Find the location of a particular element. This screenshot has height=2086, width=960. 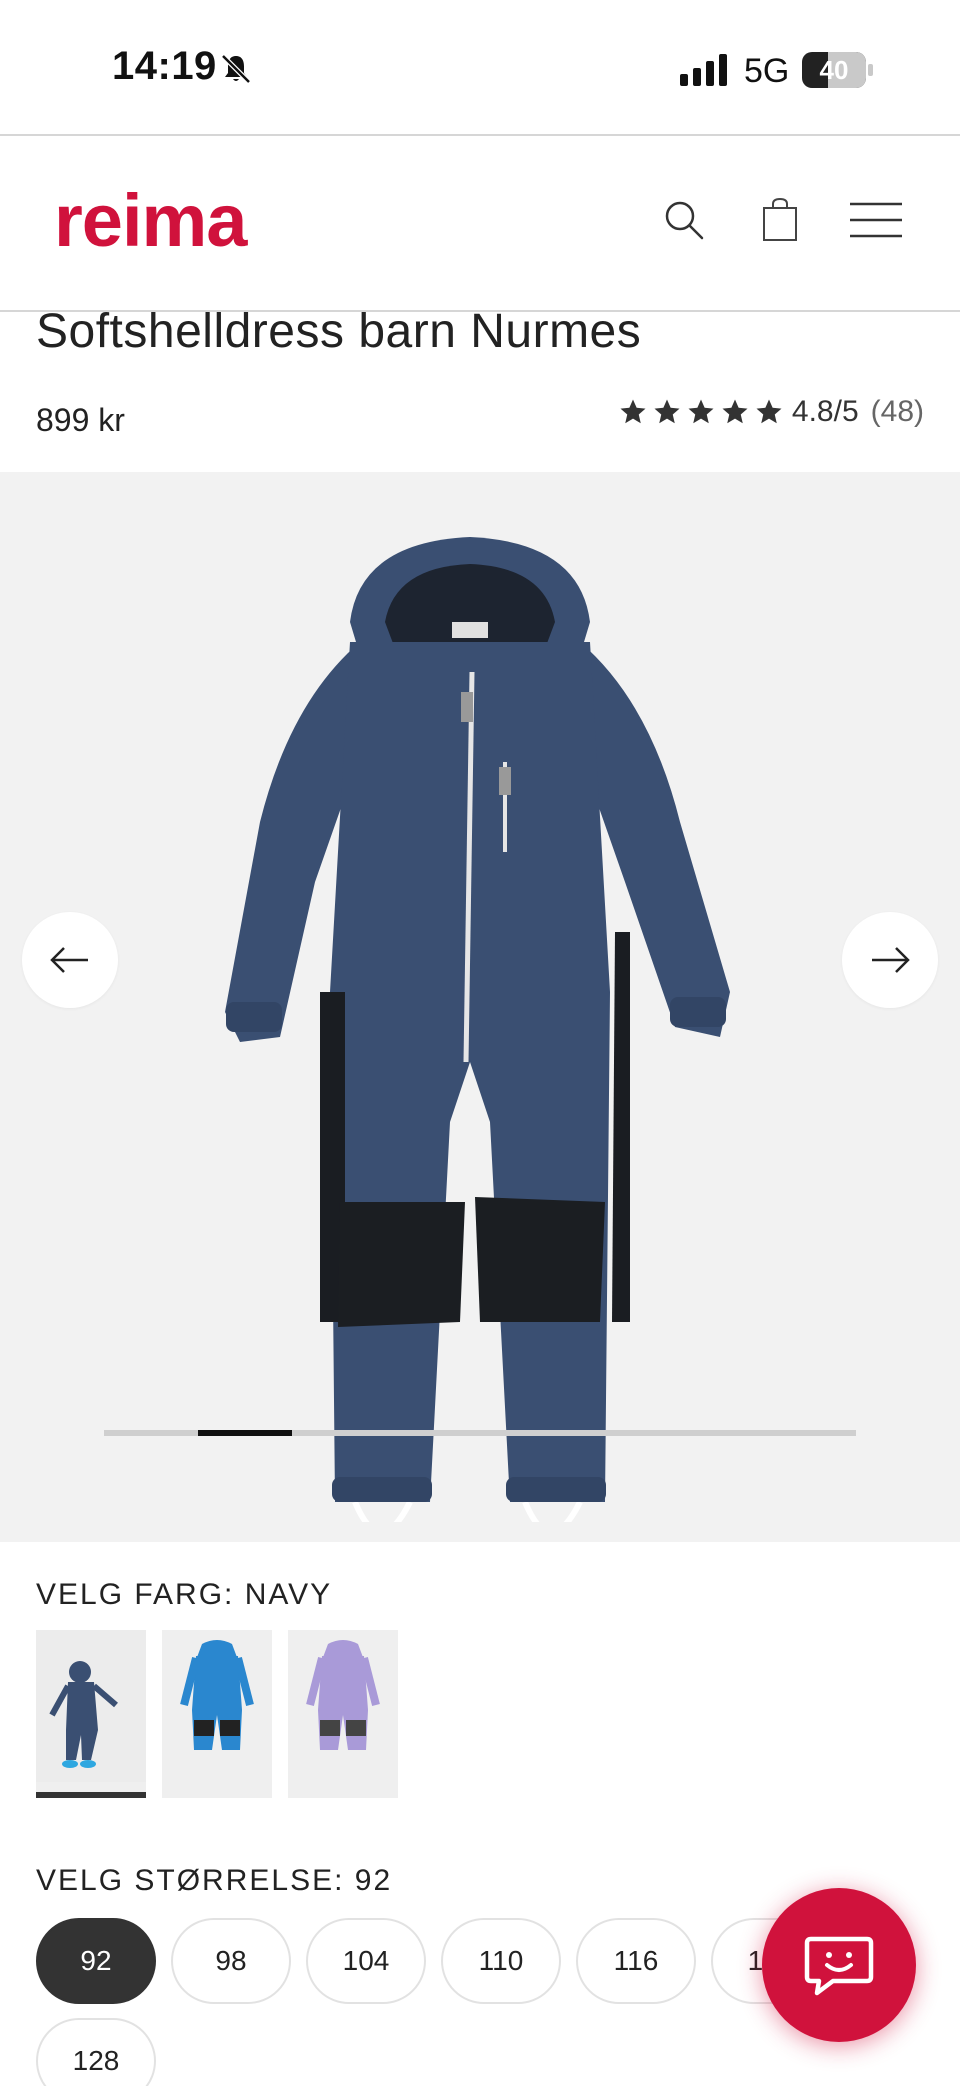

chat-icon is located at coordinates (839, 1966).